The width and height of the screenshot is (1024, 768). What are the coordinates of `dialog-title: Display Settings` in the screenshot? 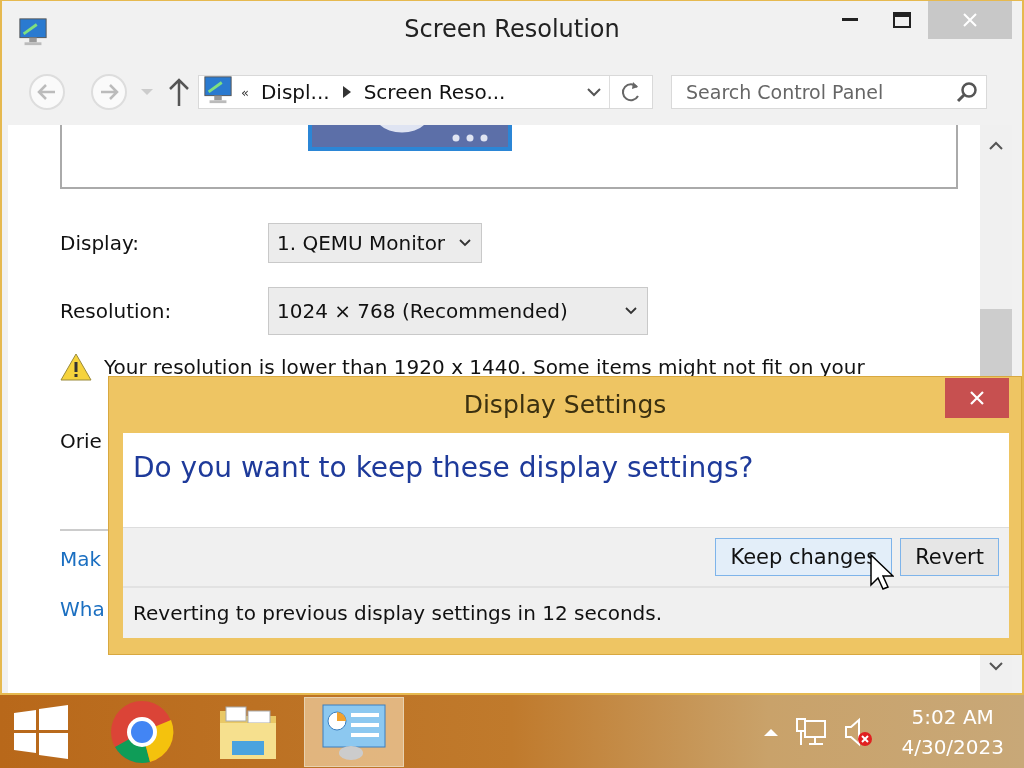 It's located at (565, 404).